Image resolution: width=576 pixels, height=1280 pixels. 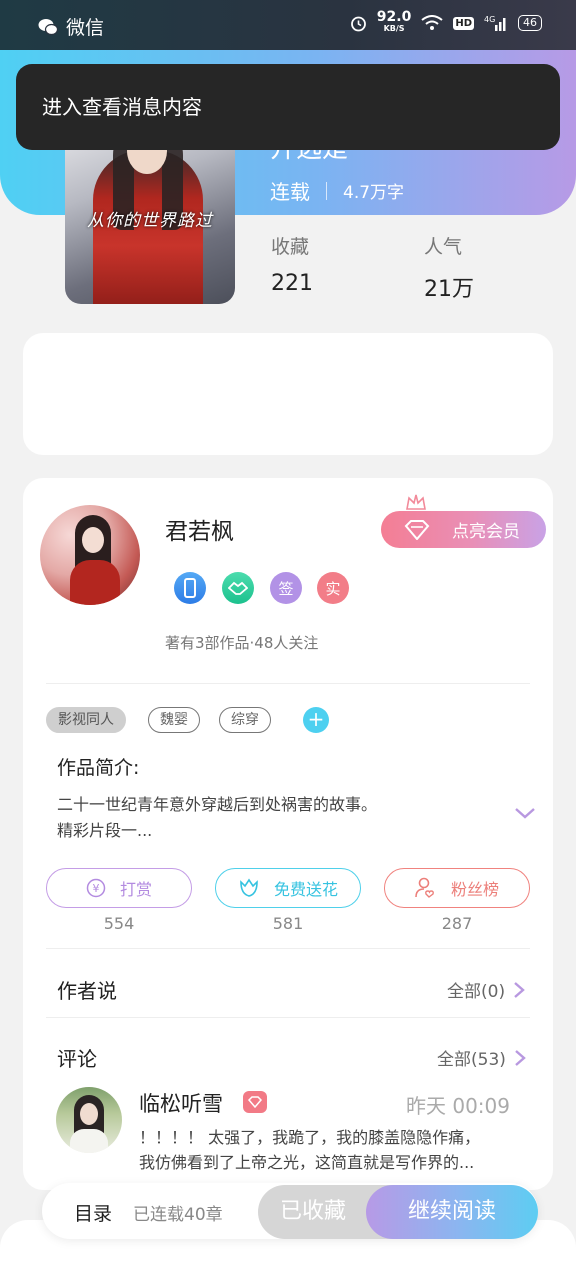 What do you see at coordinates (292, 283) in the screenshot?
I see `stat-value: 221` at bounding box center [292, 283].